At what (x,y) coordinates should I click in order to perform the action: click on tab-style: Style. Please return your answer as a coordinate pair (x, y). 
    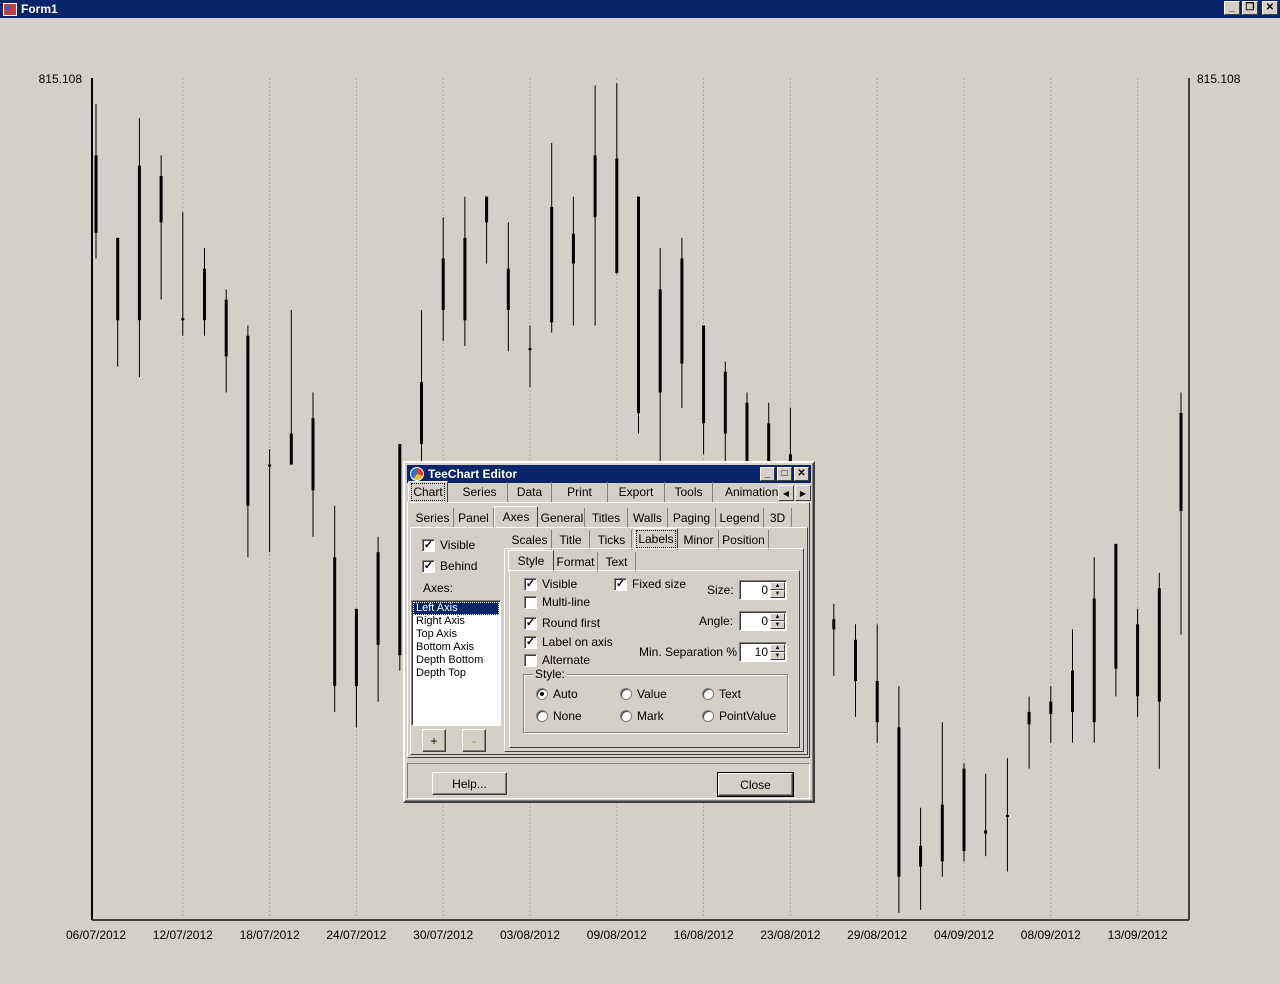
    Looking at the image, I should click on (531, 561).